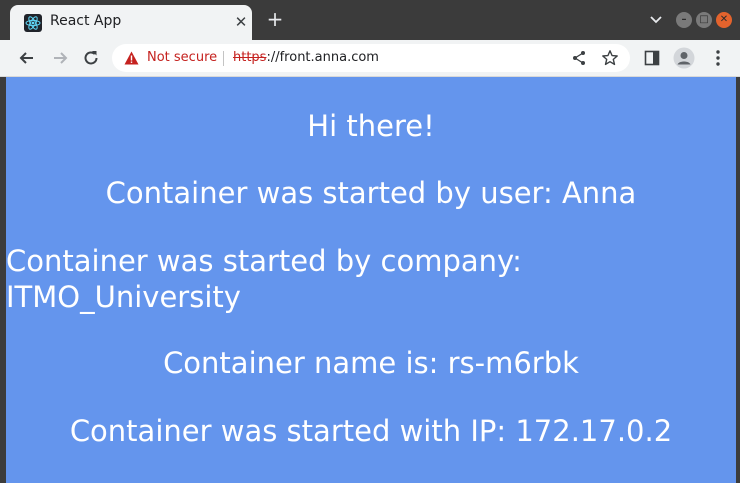 The height and width of the screenshot is (483, 740). Describe the element at coordinates (241, 22) in the screenshot. I see `tab-close-icon: ✕` at that location.